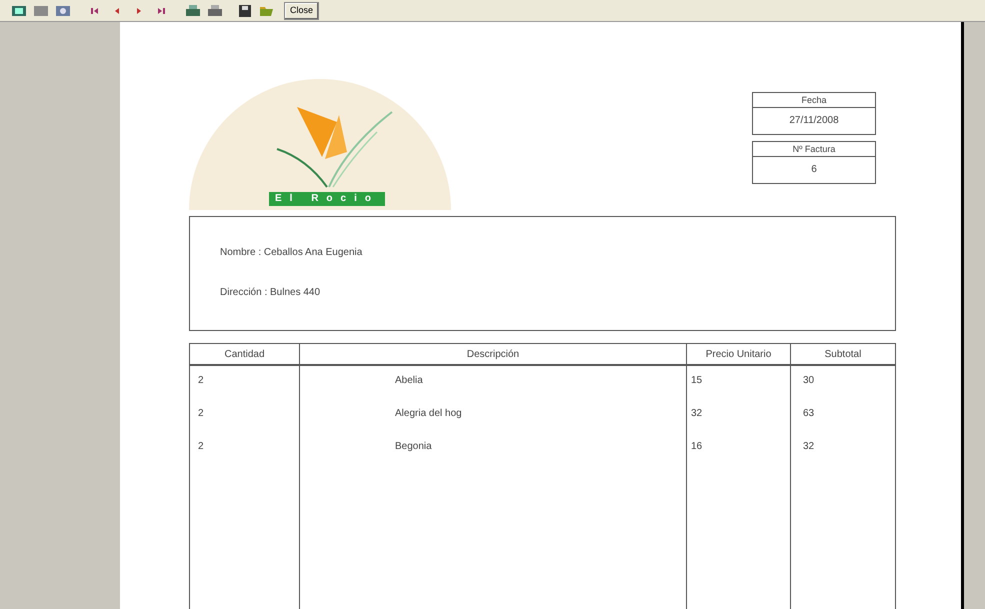 This screenshot has height=609, width=985. What do you see at coordinates (409, 381) in the screenshot?
I see `table-cell-text: Abelia` at bounding box center [409, 381].